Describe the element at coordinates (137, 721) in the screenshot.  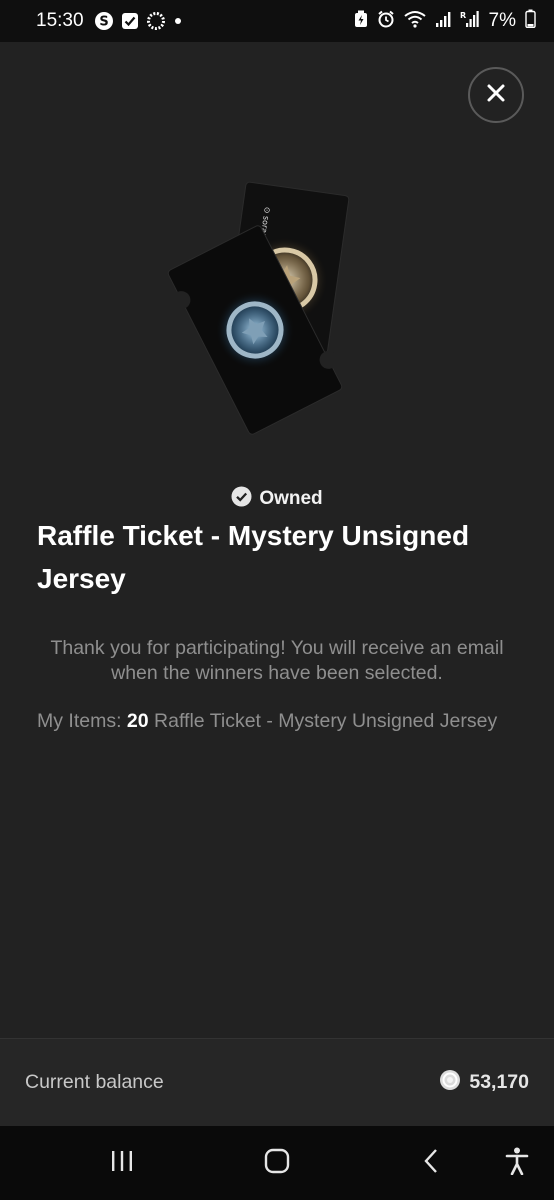
I see `my-items-count: 20` at that location.